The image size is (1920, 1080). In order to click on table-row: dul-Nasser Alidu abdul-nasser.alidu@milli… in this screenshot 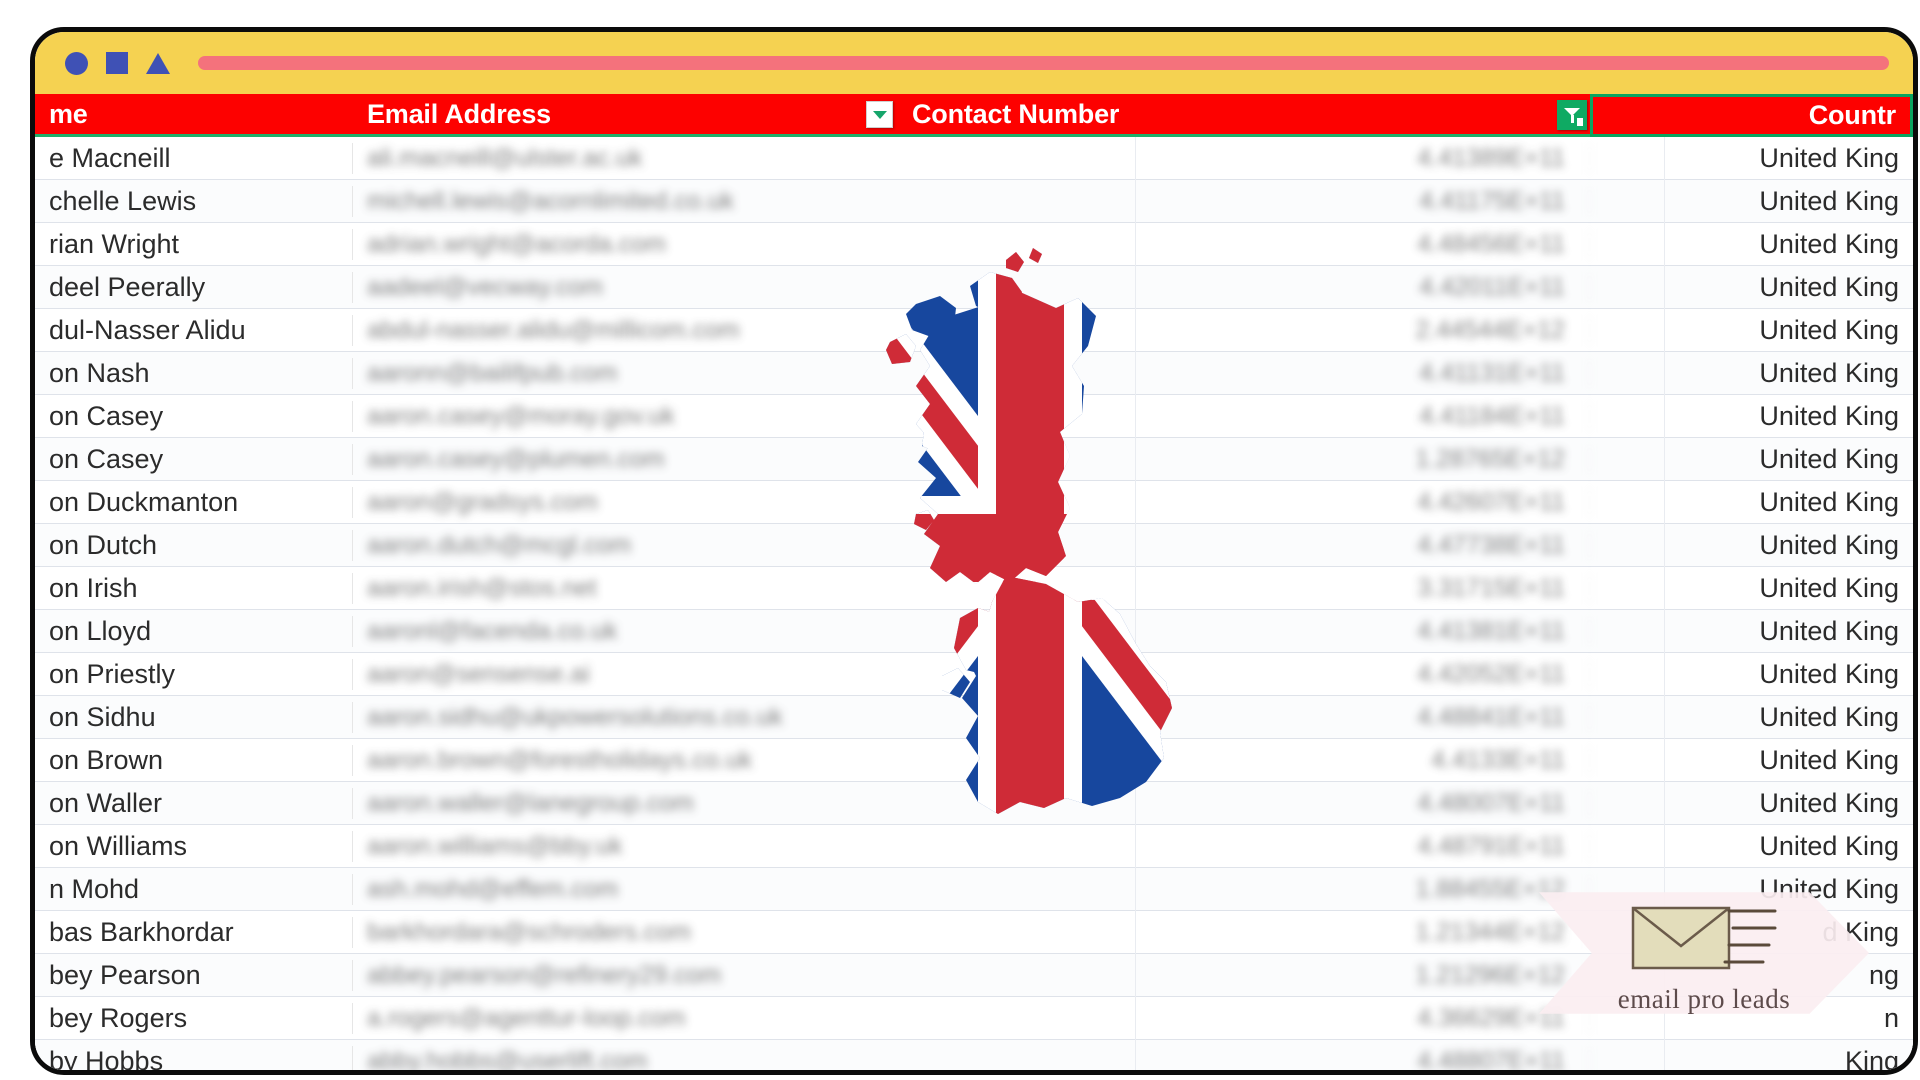, I will do `click(974, 330)`.